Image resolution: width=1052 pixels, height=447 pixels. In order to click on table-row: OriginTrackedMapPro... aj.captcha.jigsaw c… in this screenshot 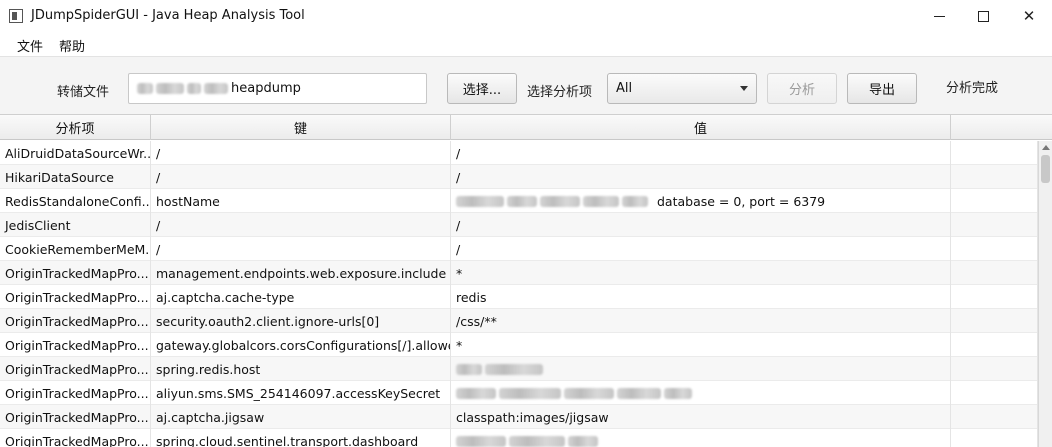, I will do `click(519, 417)`.